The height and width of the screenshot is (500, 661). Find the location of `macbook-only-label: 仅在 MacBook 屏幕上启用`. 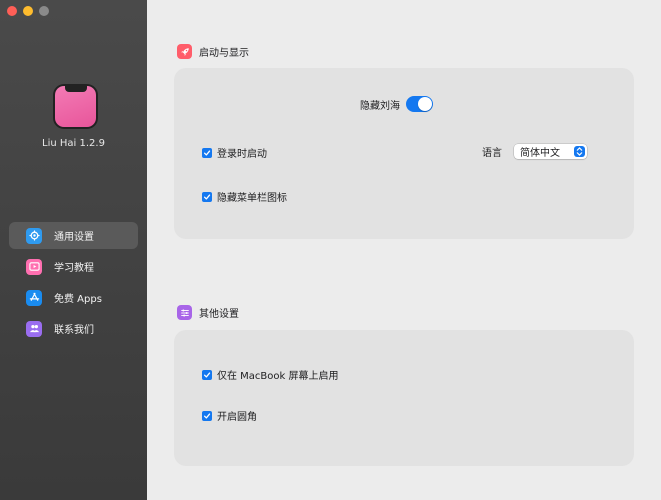

macbook-only-label: 仅在 MacBook 屏幕上启用 is located at coordinates (278, 376).